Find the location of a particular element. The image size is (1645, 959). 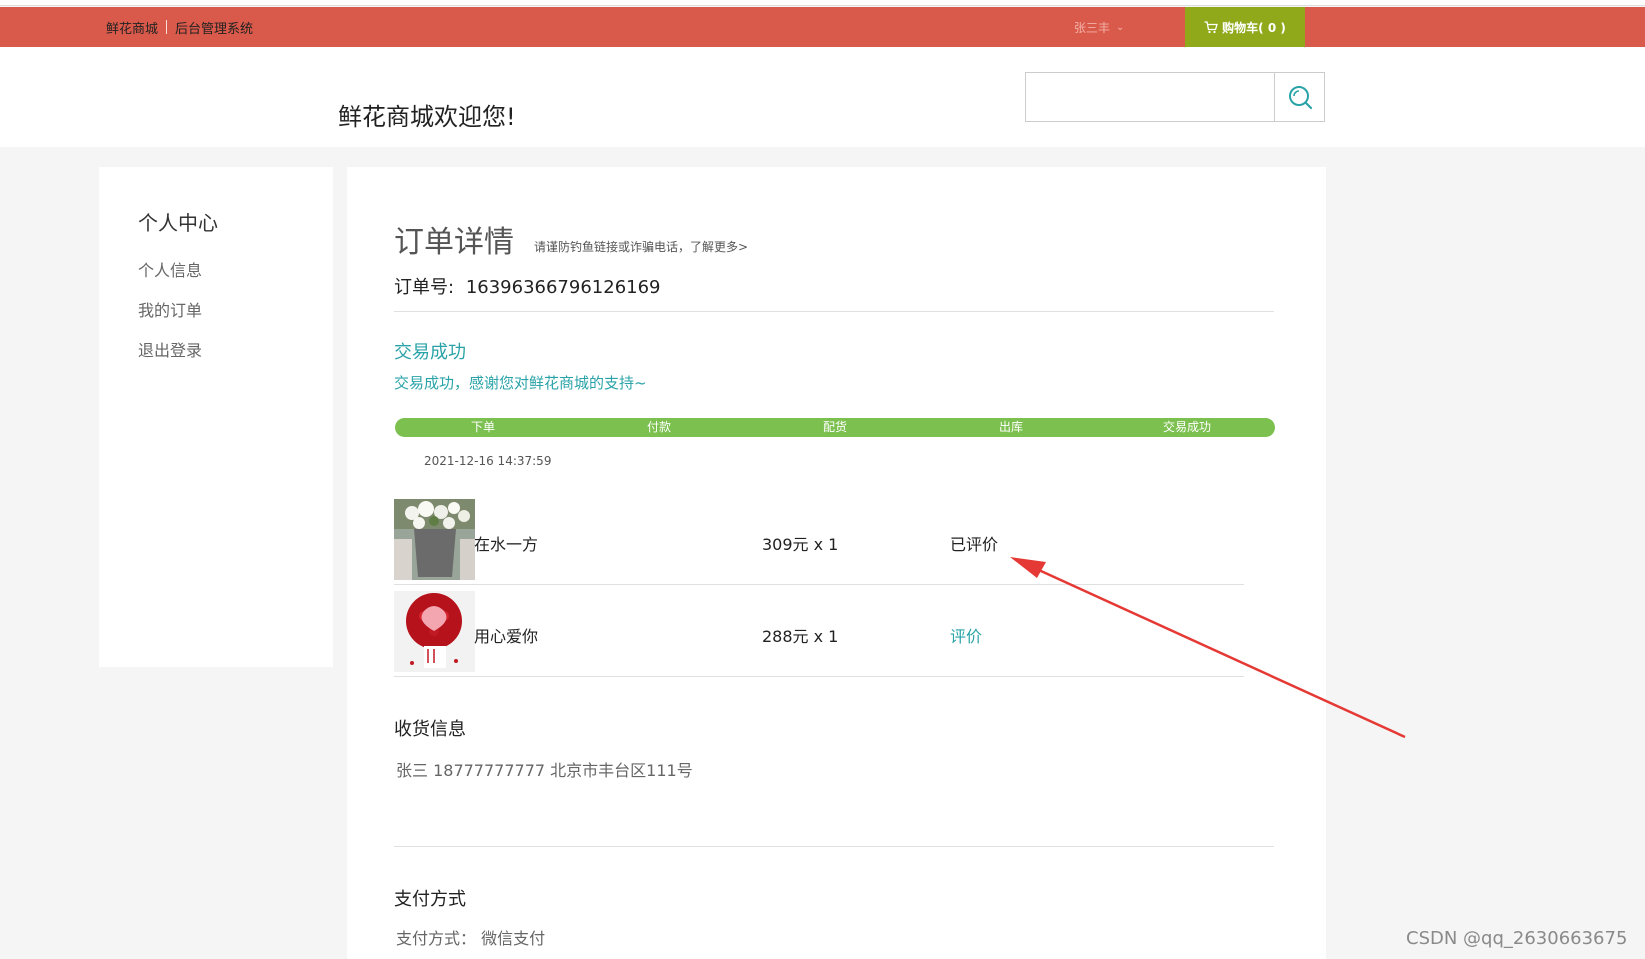

order-number-value: 16396366796126169 is located at coordinates (563, 287).